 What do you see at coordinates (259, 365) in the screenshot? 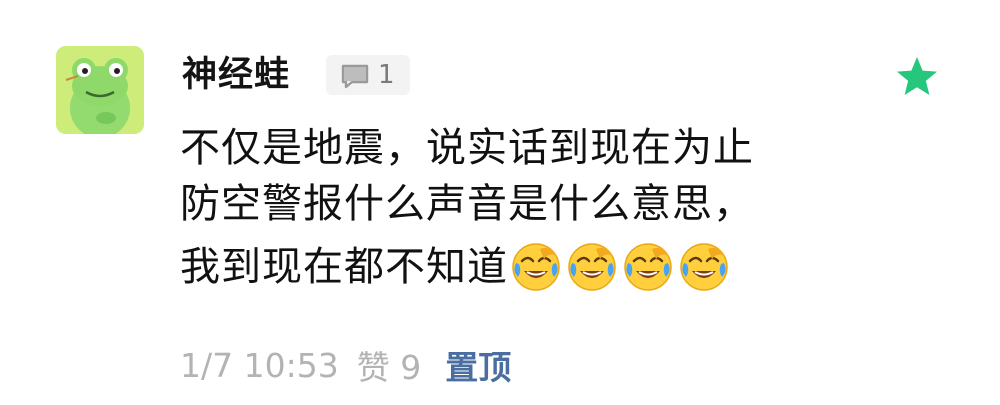
I see `timestamp: 1/7 10:53` at bounding box center [259, 365].